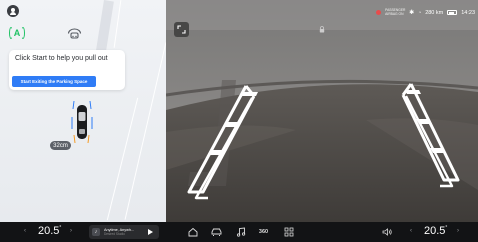 The height and width of the screenshot is (242, 478). What do you see at coordinates (288, 232) in the screenshot?
I see `apps-grid-icon` at bounding box center [288, 232].